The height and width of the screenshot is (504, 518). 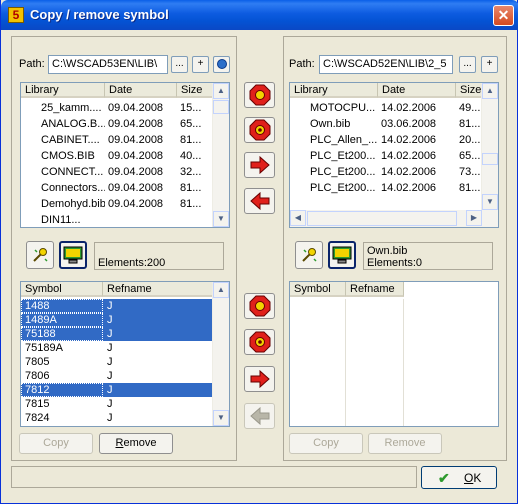 I want to click on symbol-row: 7812 J, so click(x=117, y=390).